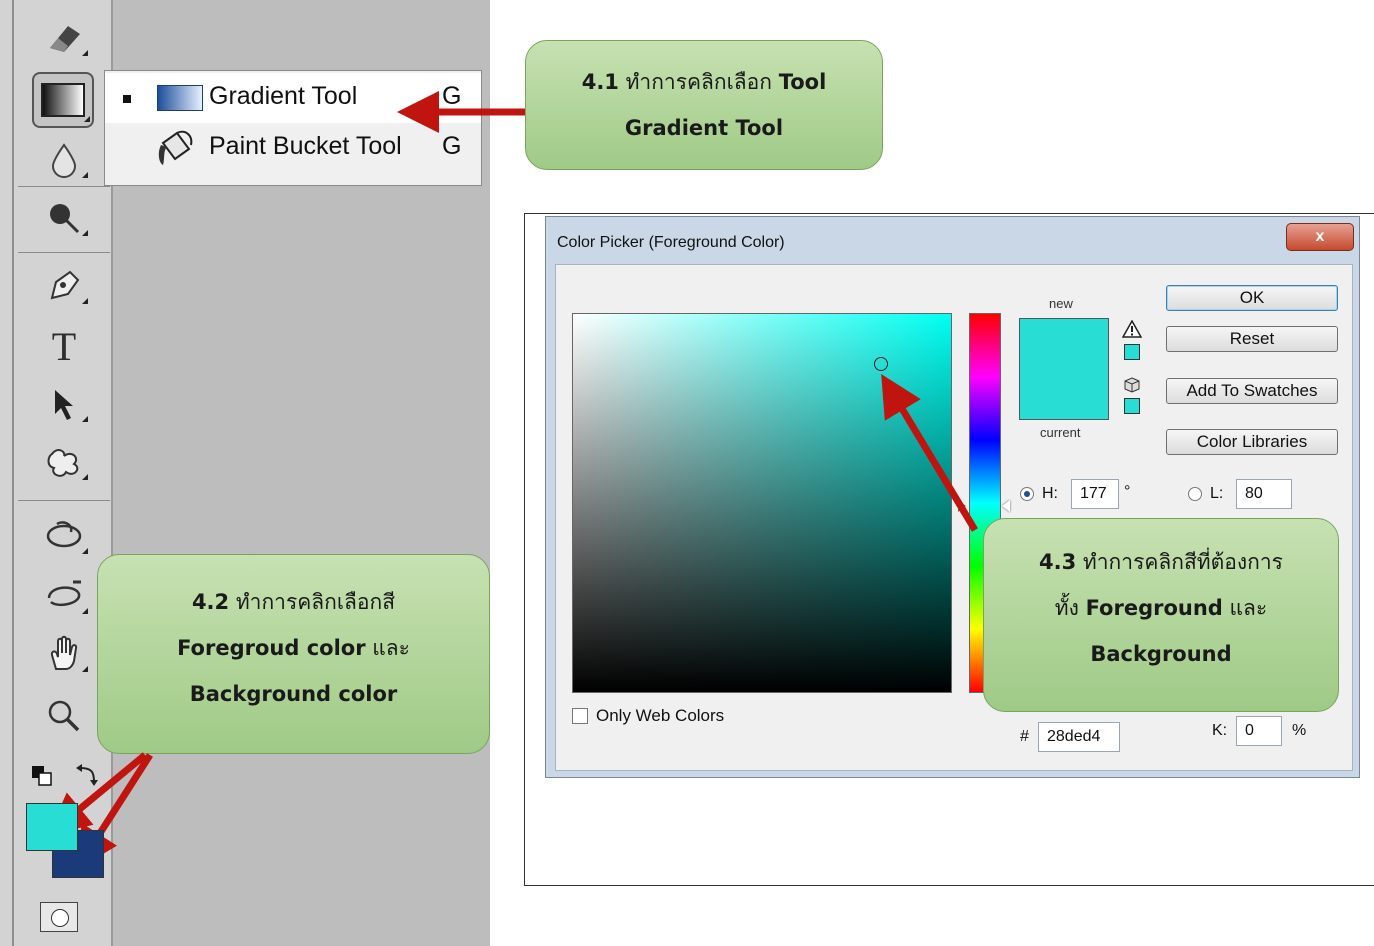  Describe the element at coordinates (63, 100) in the screenshot. I see `gradient-tool-icon` at that location.